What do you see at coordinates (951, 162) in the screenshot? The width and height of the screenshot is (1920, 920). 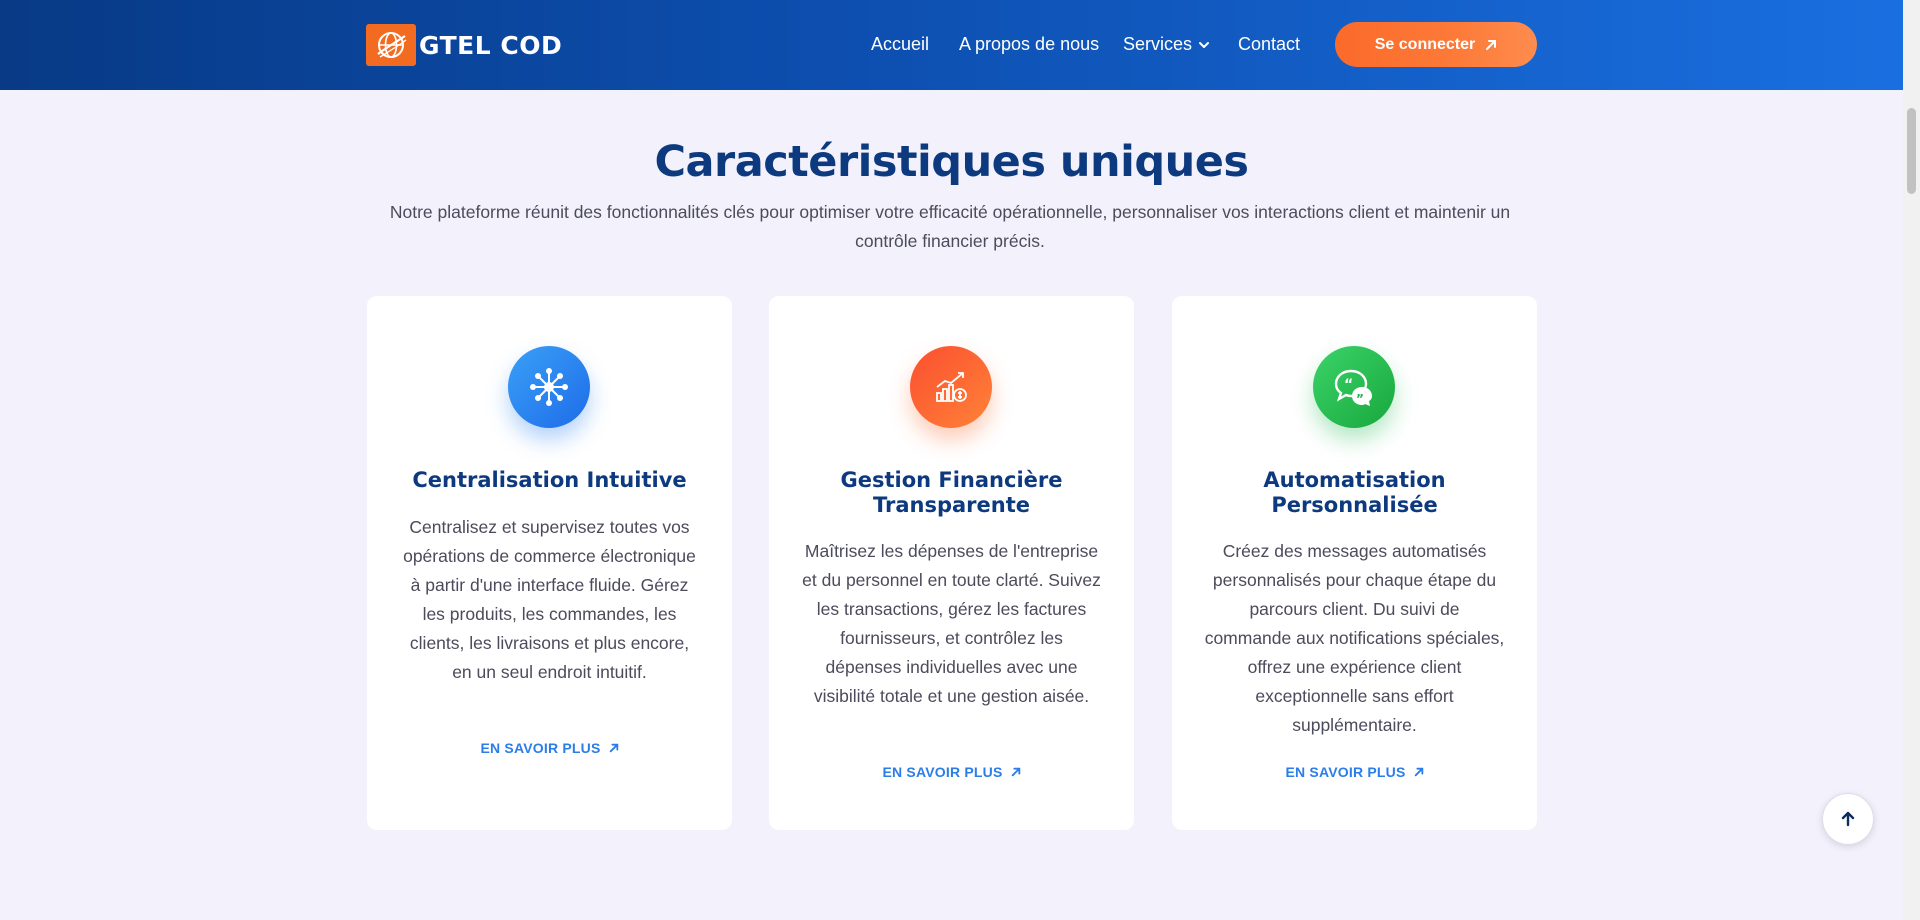 I see `section-title: Caractéristiques uniques` at bounding box center [951, 162].